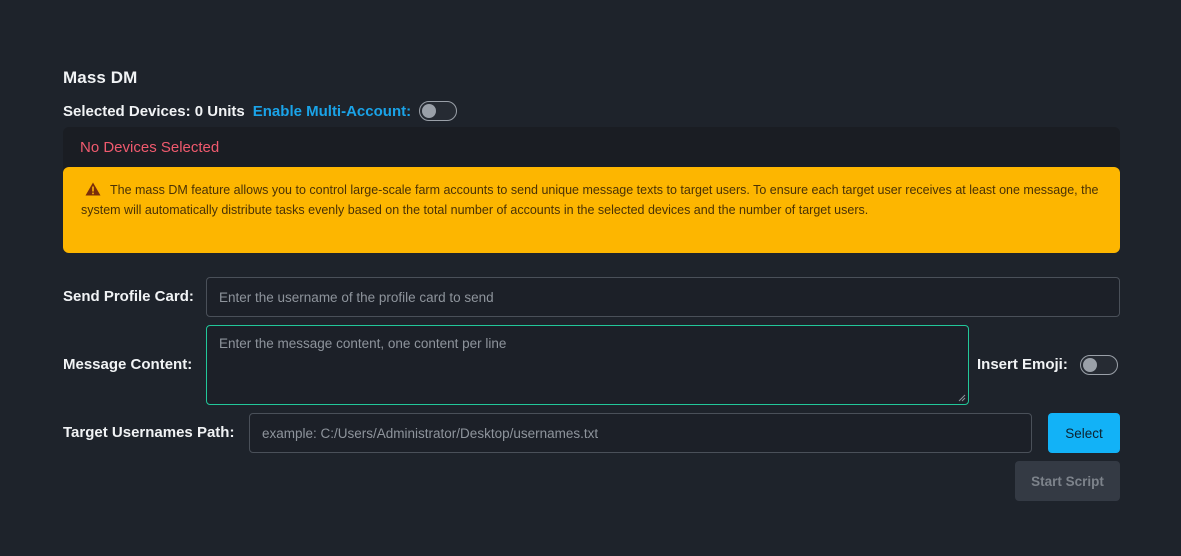  I want to click on select-file-button: Select, so click(1084, 433).